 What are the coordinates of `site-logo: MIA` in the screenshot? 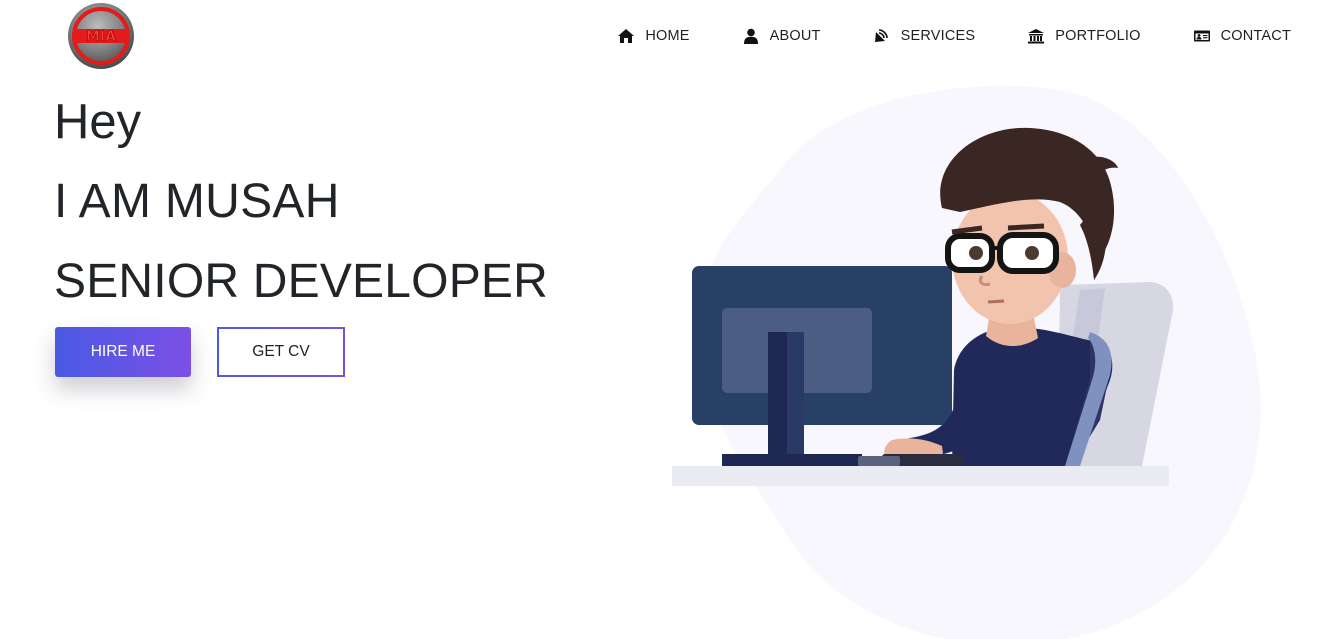 It's located at (101, 36).